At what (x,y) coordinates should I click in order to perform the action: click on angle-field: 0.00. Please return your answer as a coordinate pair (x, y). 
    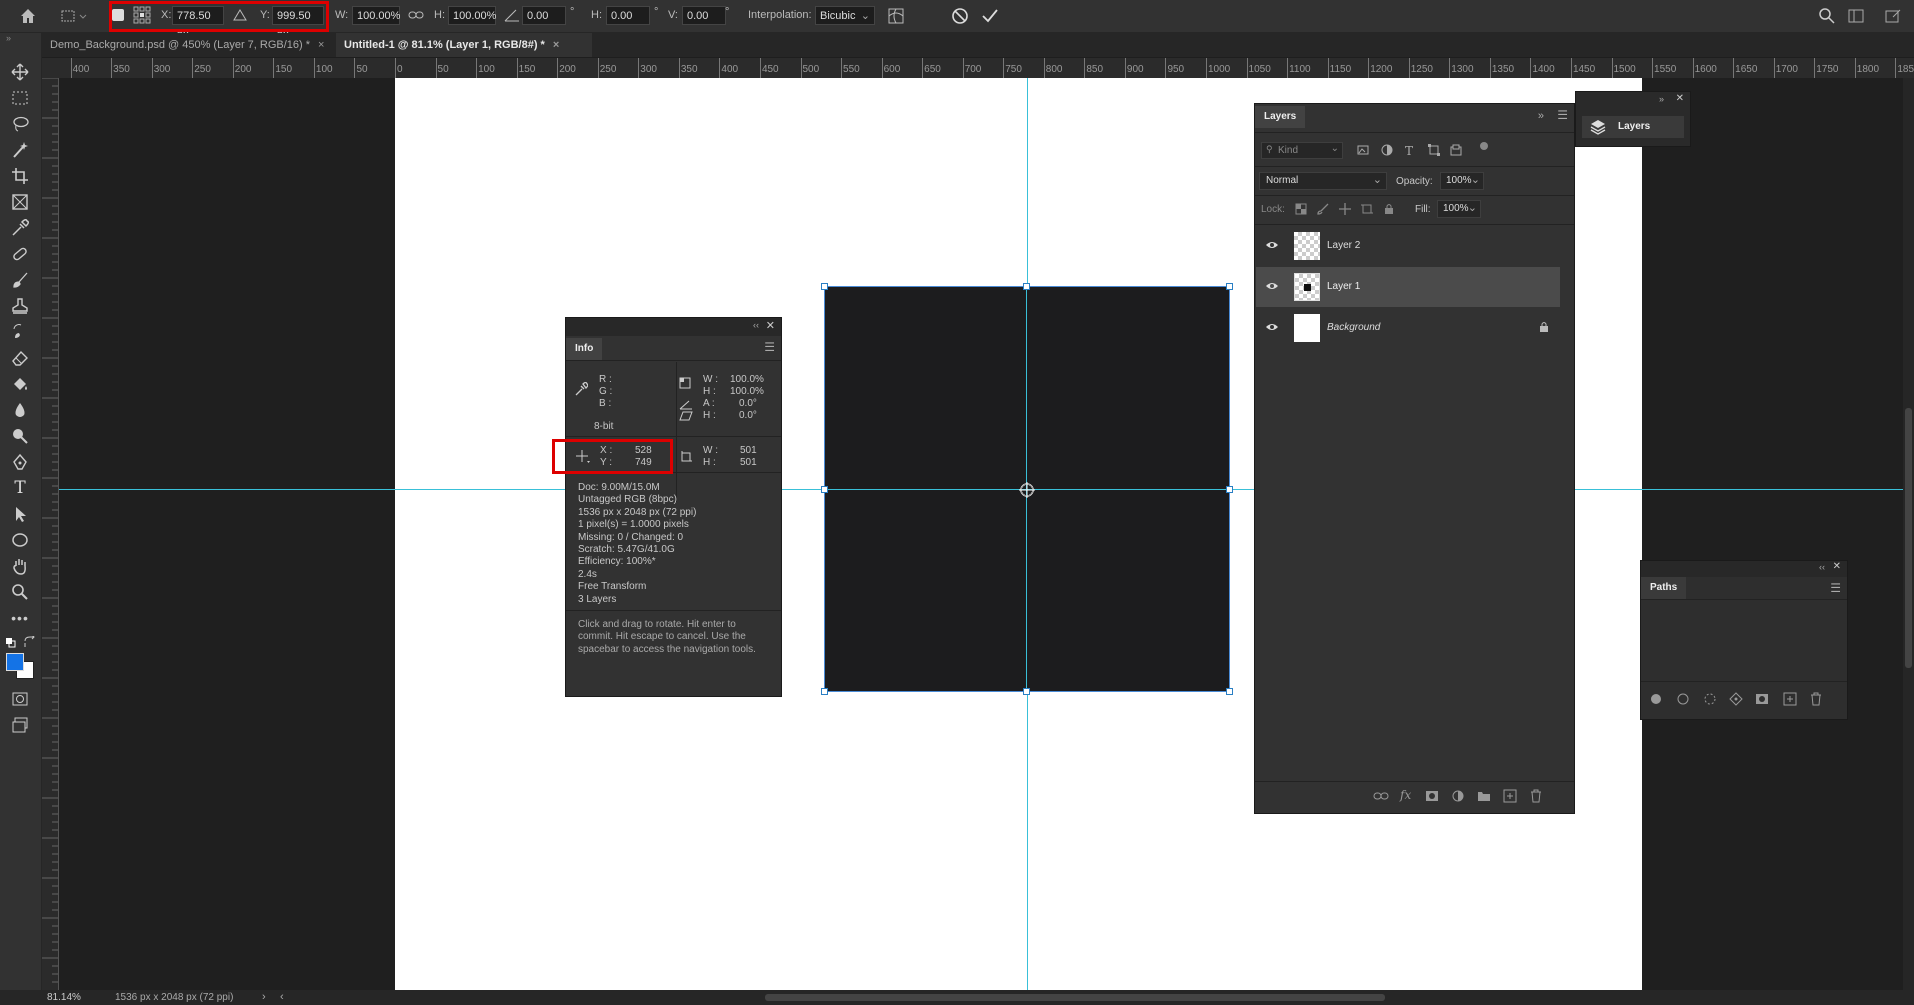
    Looking at the image, I should click on (544, 15).